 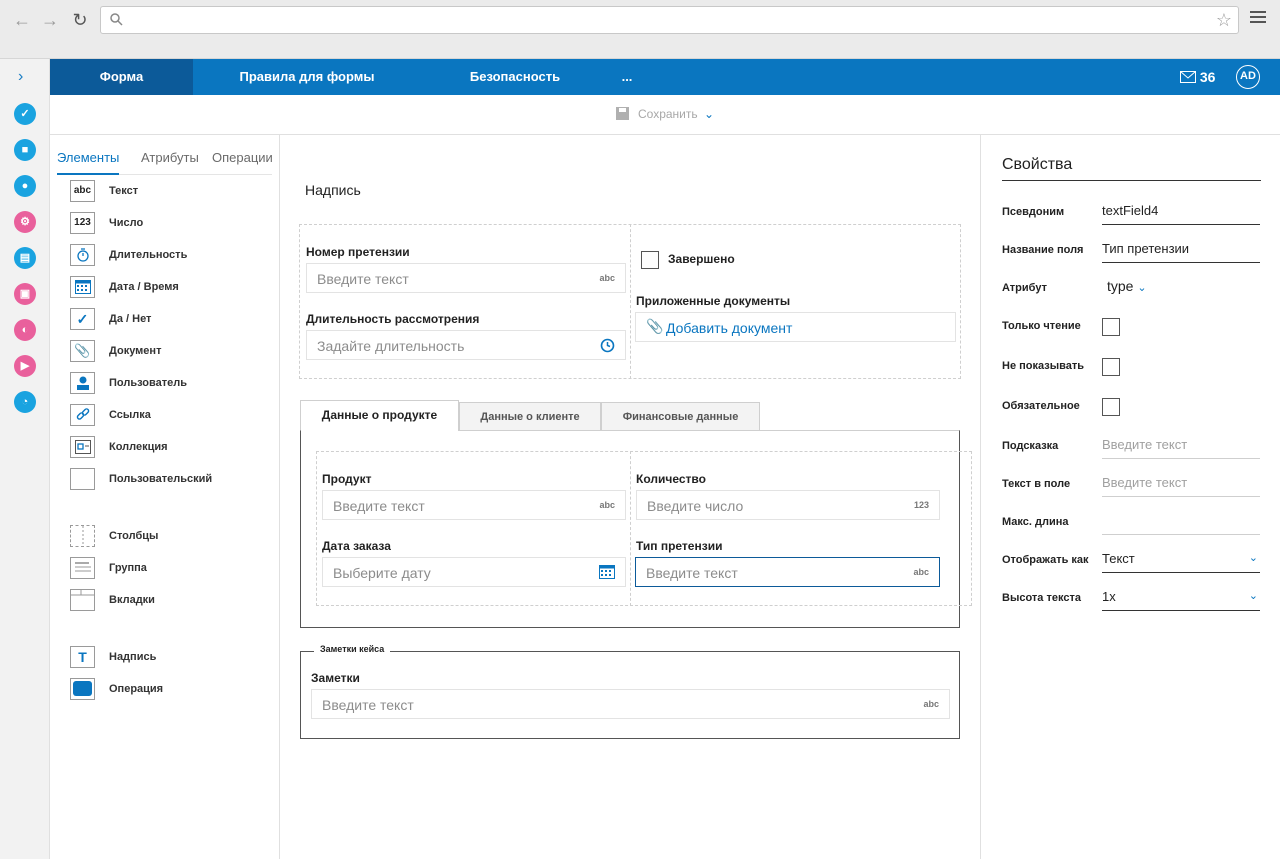 What do you see at coordinates (695, 506) in the screenshot?
I see `field-placeholder: Введите число` at bounding box center [695, 506].